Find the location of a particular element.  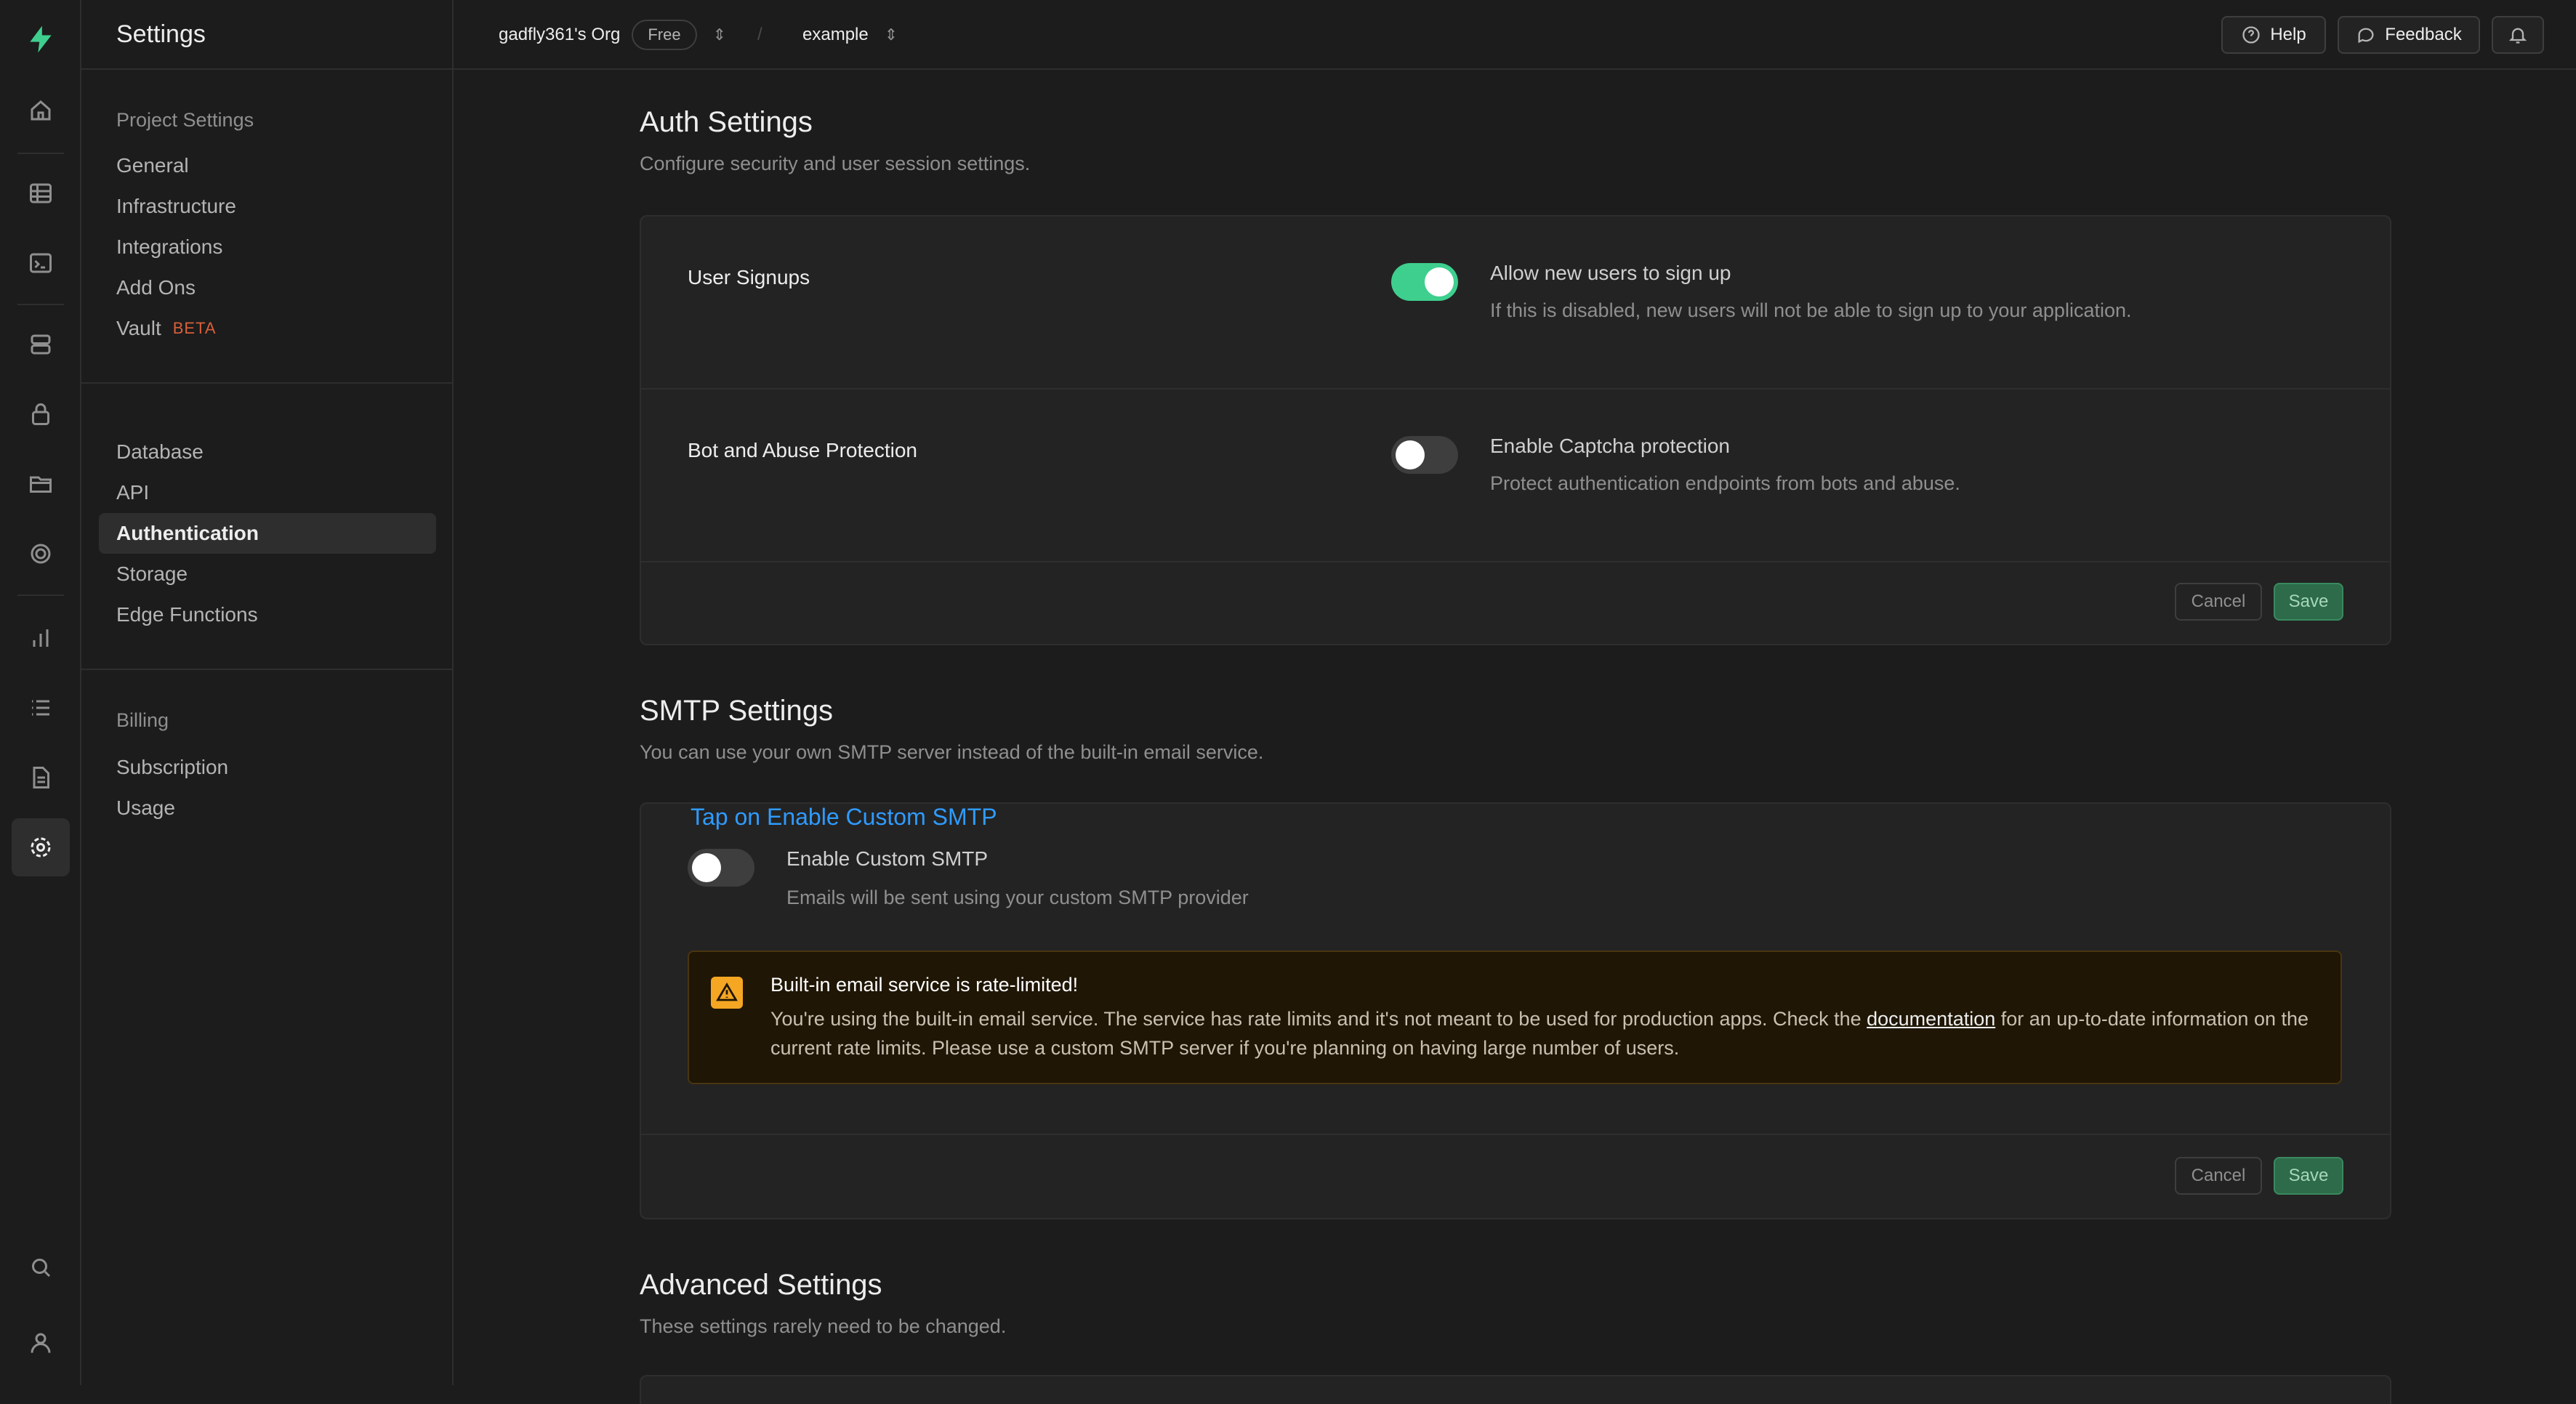

nav-group-title-billing: Billing is located at coordinates (142, 720).